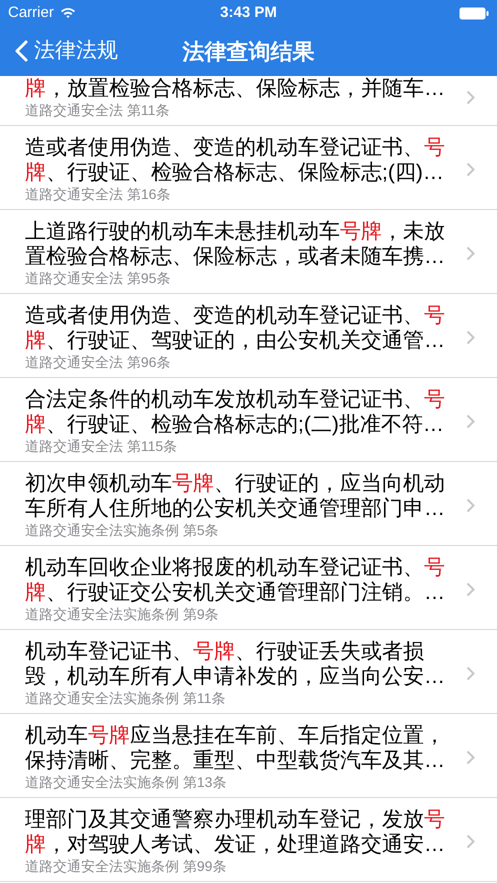 The width and height of the screenshot is (497, 883). I want to click on result-row: 造或者使用伪造、变造的机动车登记证书、号 牌、行驶证、驾驶证的，由公安机关交通管… 道路交通安全法 第96条, so click(248, 336).